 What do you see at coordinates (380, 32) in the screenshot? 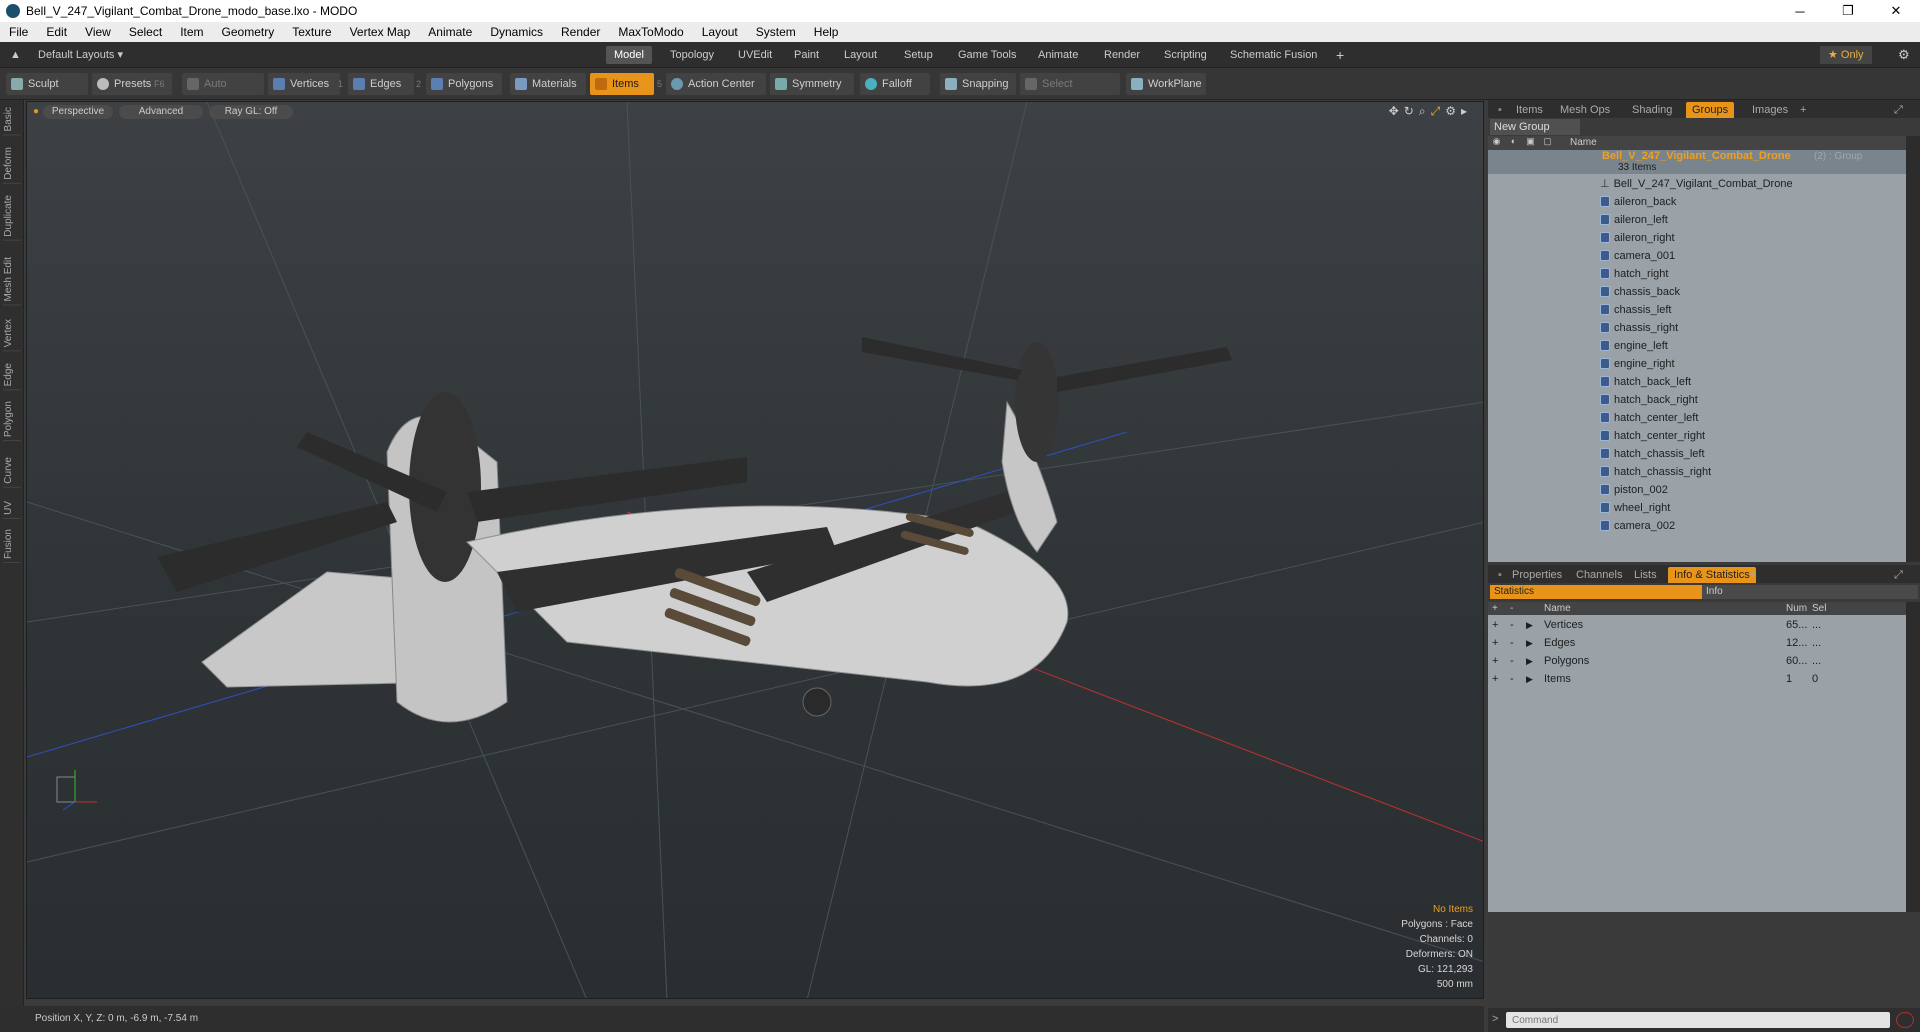
I see `menu-vertex-map: Vertex Map` at bounding box center [380, 32].